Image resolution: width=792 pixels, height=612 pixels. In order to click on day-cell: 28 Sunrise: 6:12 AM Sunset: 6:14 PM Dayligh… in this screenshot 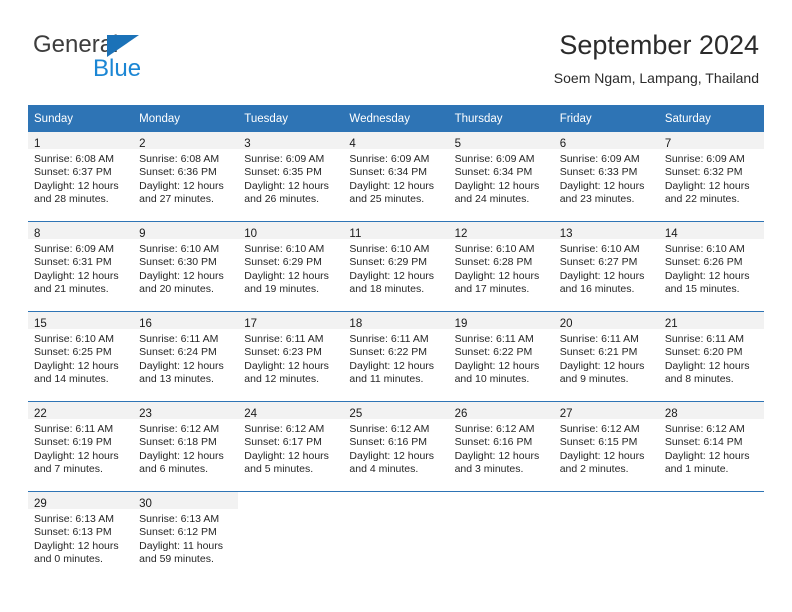, I will do `click(711, 446)`.